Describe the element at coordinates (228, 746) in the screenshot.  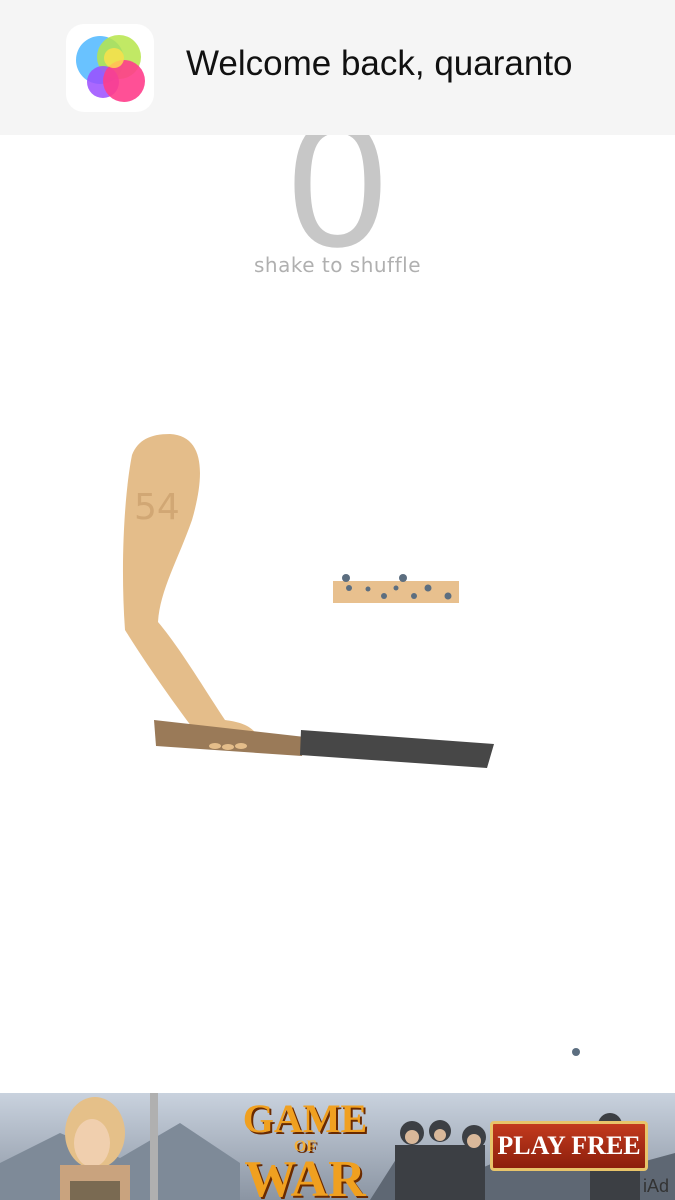
I see `fingers` at that location.